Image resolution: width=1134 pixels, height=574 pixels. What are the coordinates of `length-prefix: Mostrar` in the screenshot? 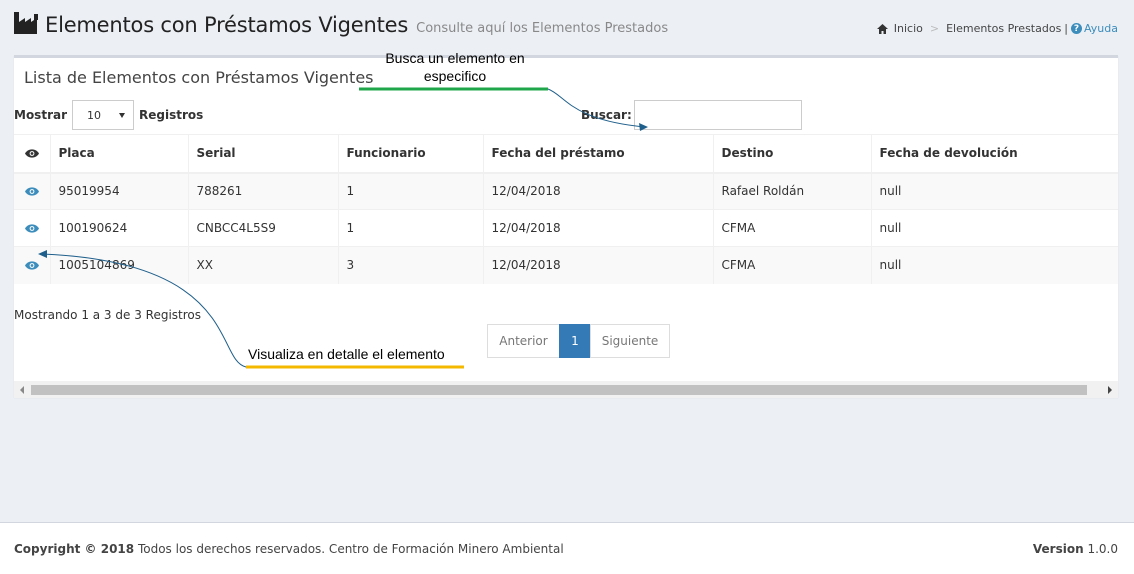 It's located at (40, 115).